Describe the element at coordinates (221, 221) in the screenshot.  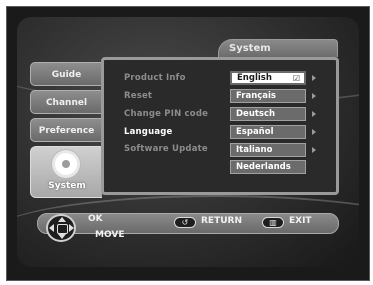
I see `return-hint-label: RETURN` at that location.